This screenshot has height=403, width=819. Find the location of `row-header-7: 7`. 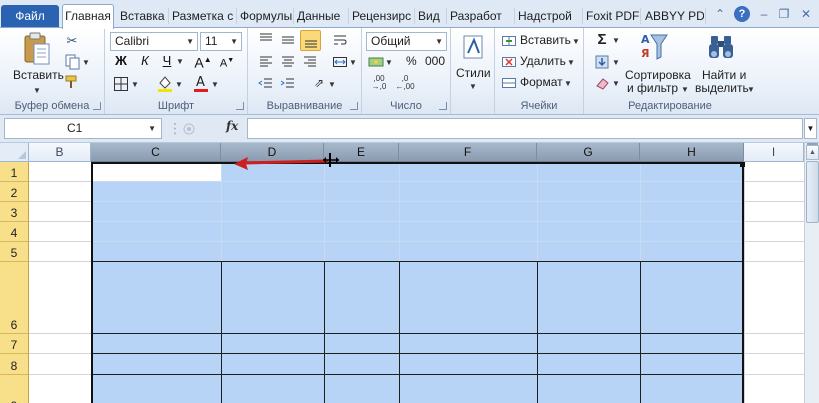

row-header-7: 7 is located at coordinates (14, 344).